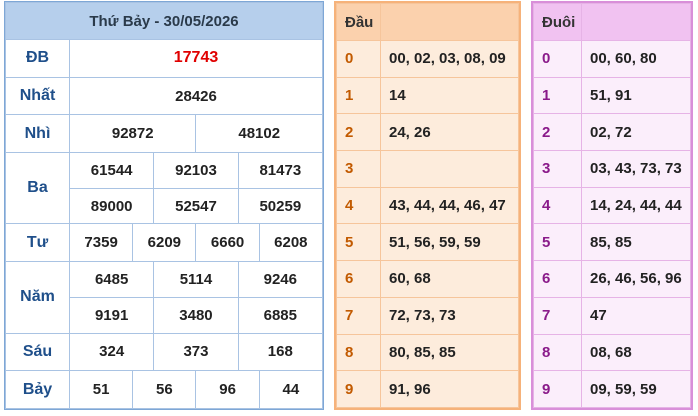  Describe the element at coordinates (101, 243) in the screenshot. I see `prize-value: 7359` at that location.